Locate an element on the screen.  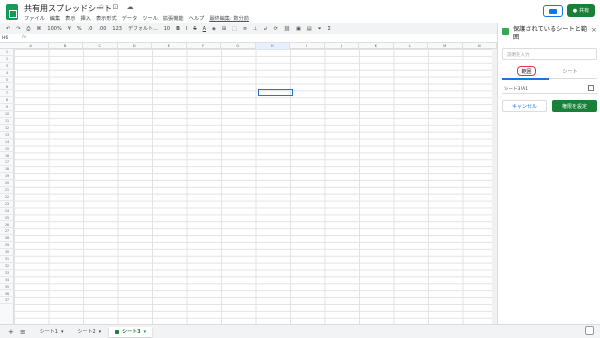
text-color-button: A is located at coordinates (204, 29).